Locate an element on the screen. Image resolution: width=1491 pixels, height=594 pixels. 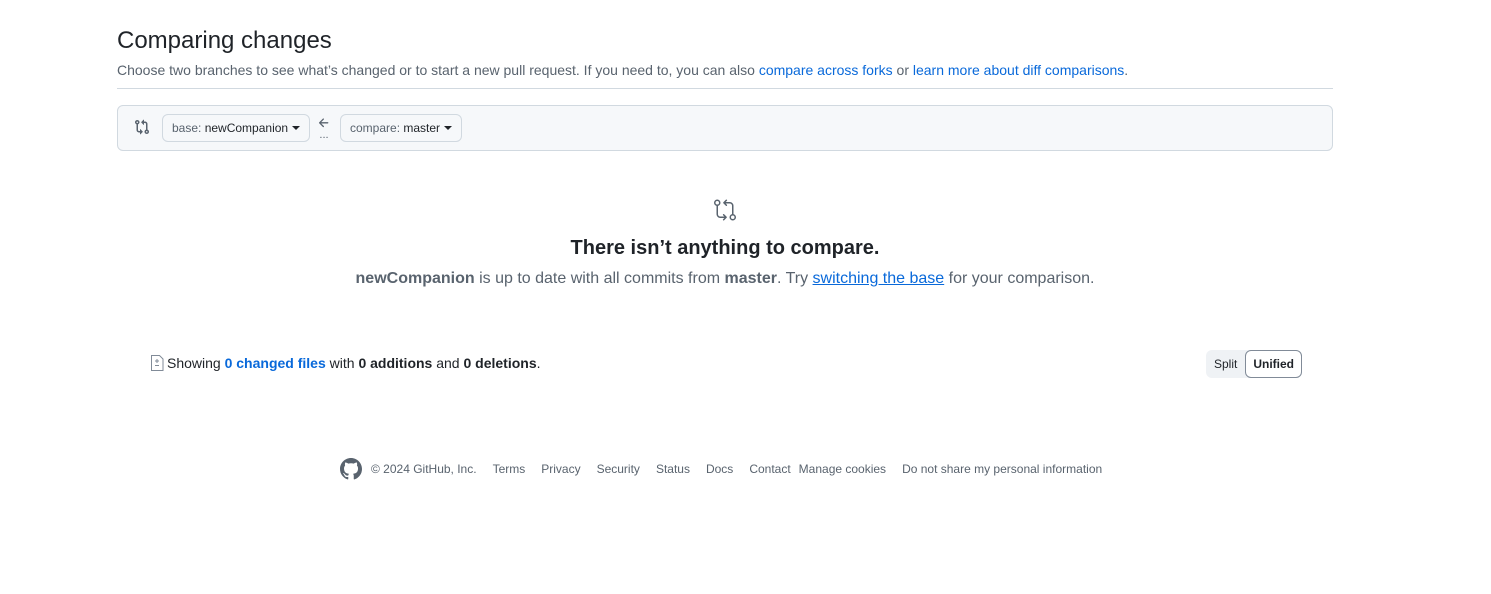
page-title: Comparing changes is located at coordinates (224, 40).